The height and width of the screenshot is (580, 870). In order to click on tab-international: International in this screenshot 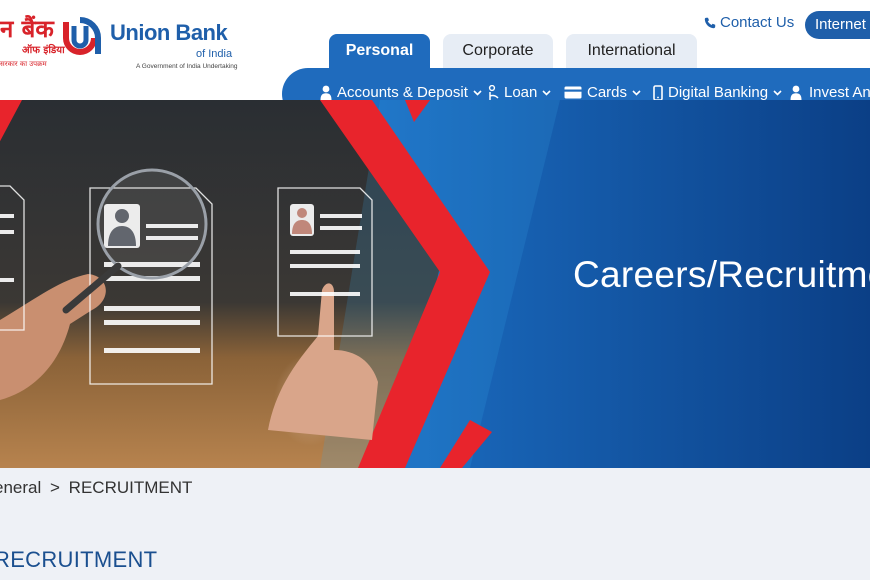, I will do `click(631, 52)`.